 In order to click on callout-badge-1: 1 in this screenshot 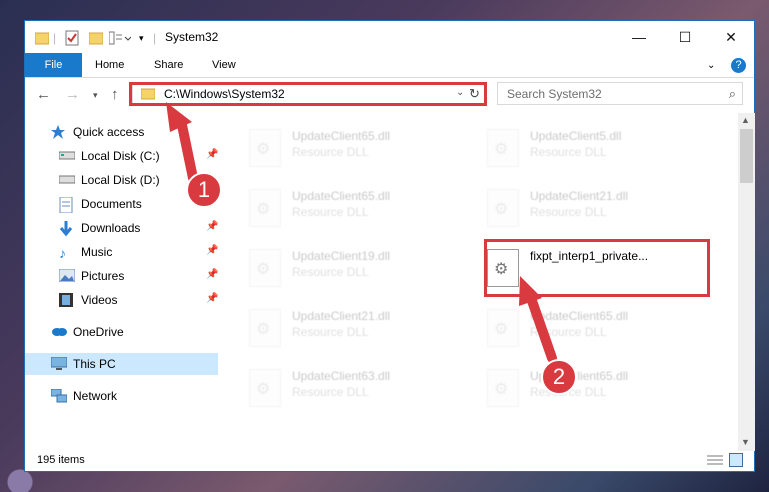, I will do `click(204, 190)`.